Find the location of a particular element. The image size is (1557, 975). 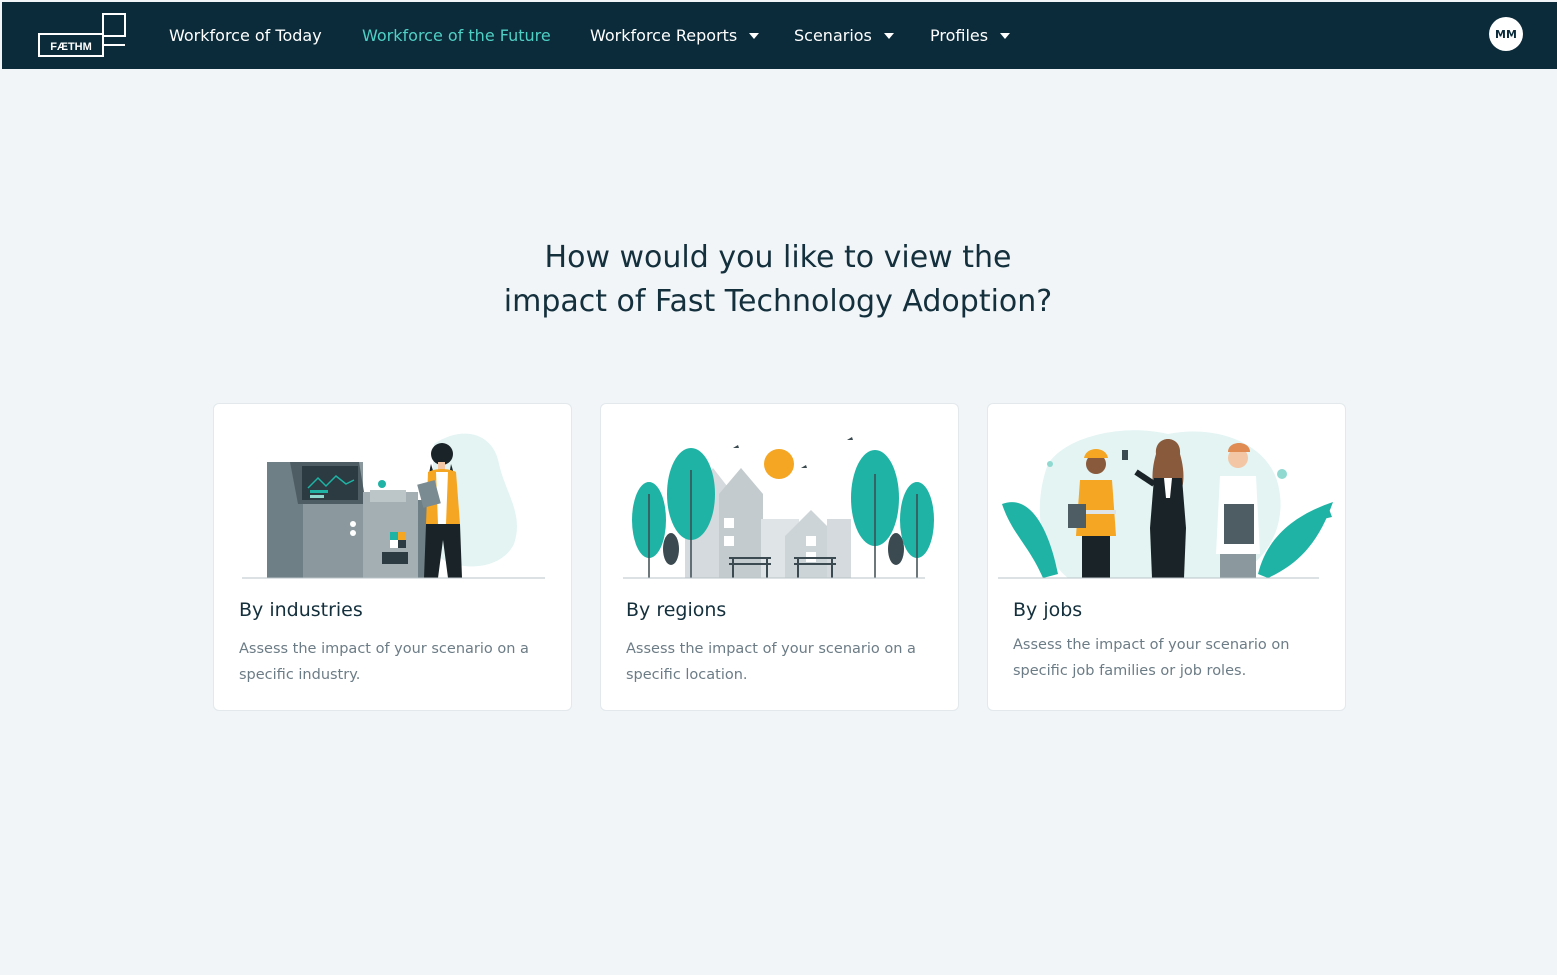

avatar-initials: MM is located at coordinates (1506, 34).